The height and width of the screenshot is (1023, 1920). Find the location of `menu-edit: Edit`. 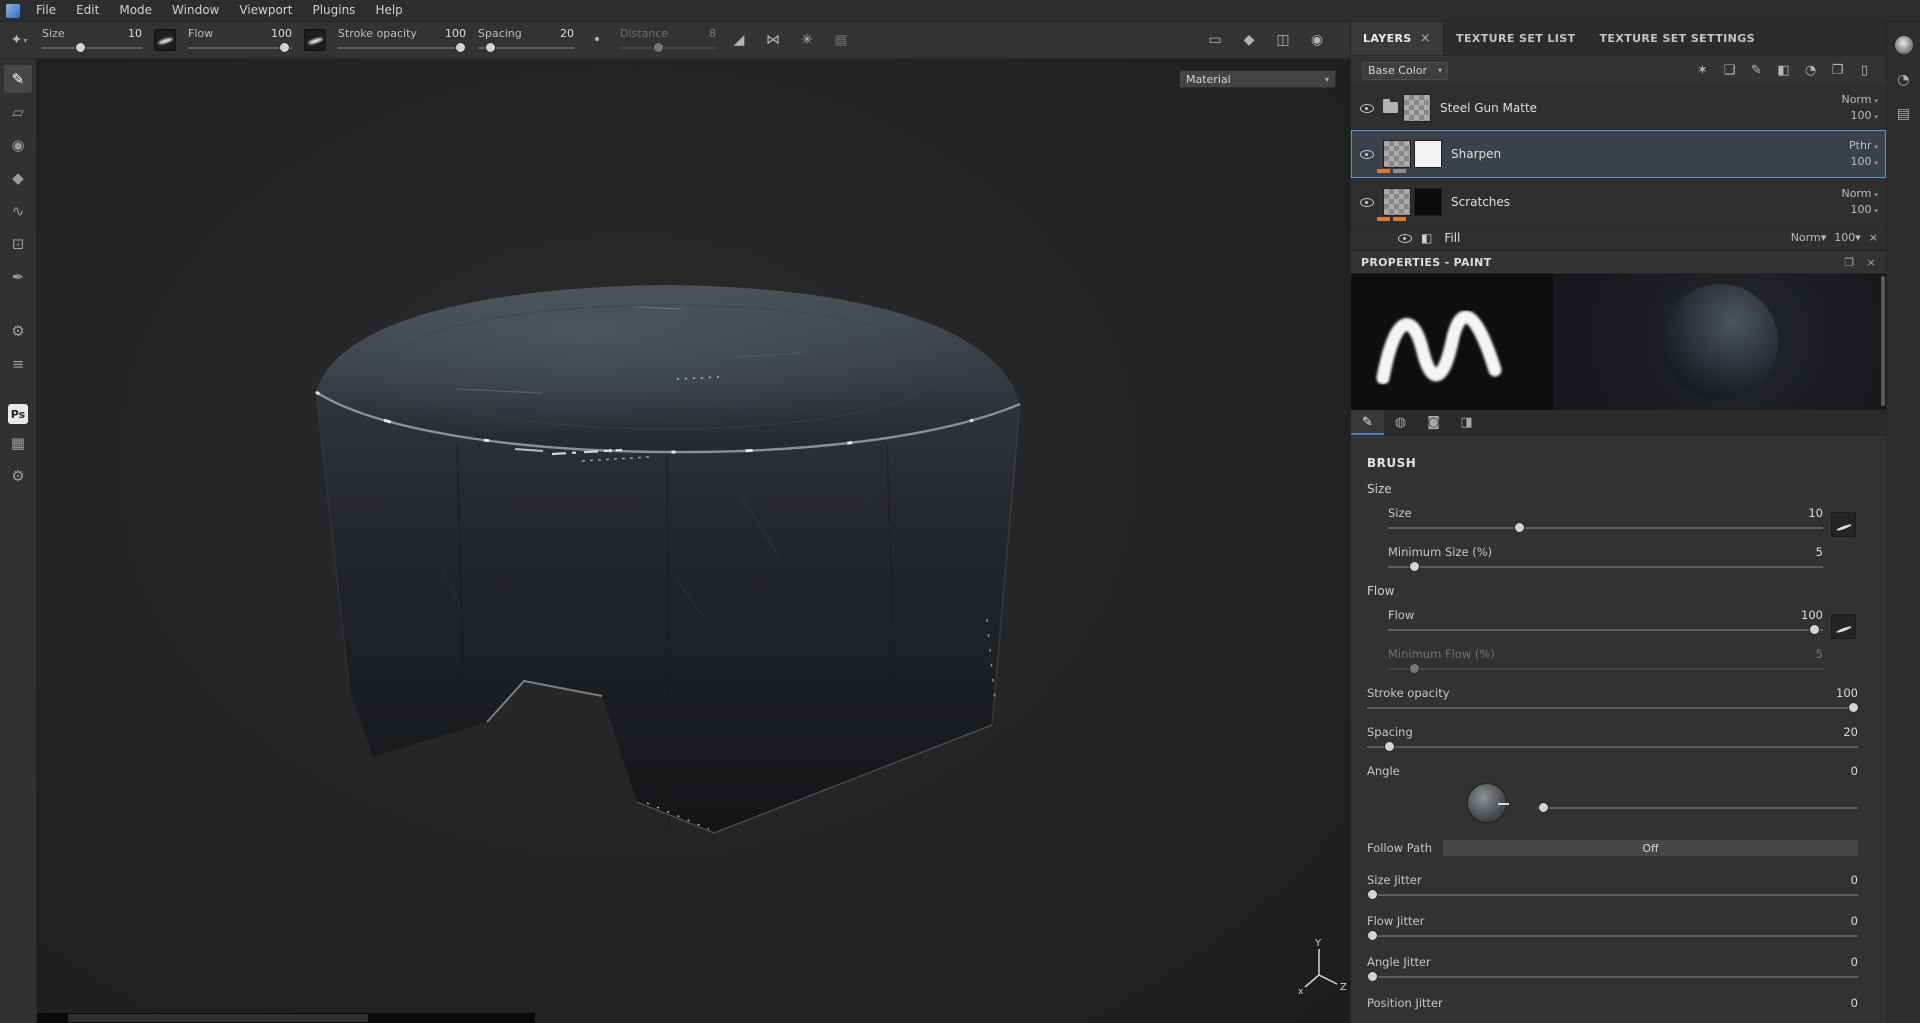

menu-edit: Edit is located at coordinates (87, 10).